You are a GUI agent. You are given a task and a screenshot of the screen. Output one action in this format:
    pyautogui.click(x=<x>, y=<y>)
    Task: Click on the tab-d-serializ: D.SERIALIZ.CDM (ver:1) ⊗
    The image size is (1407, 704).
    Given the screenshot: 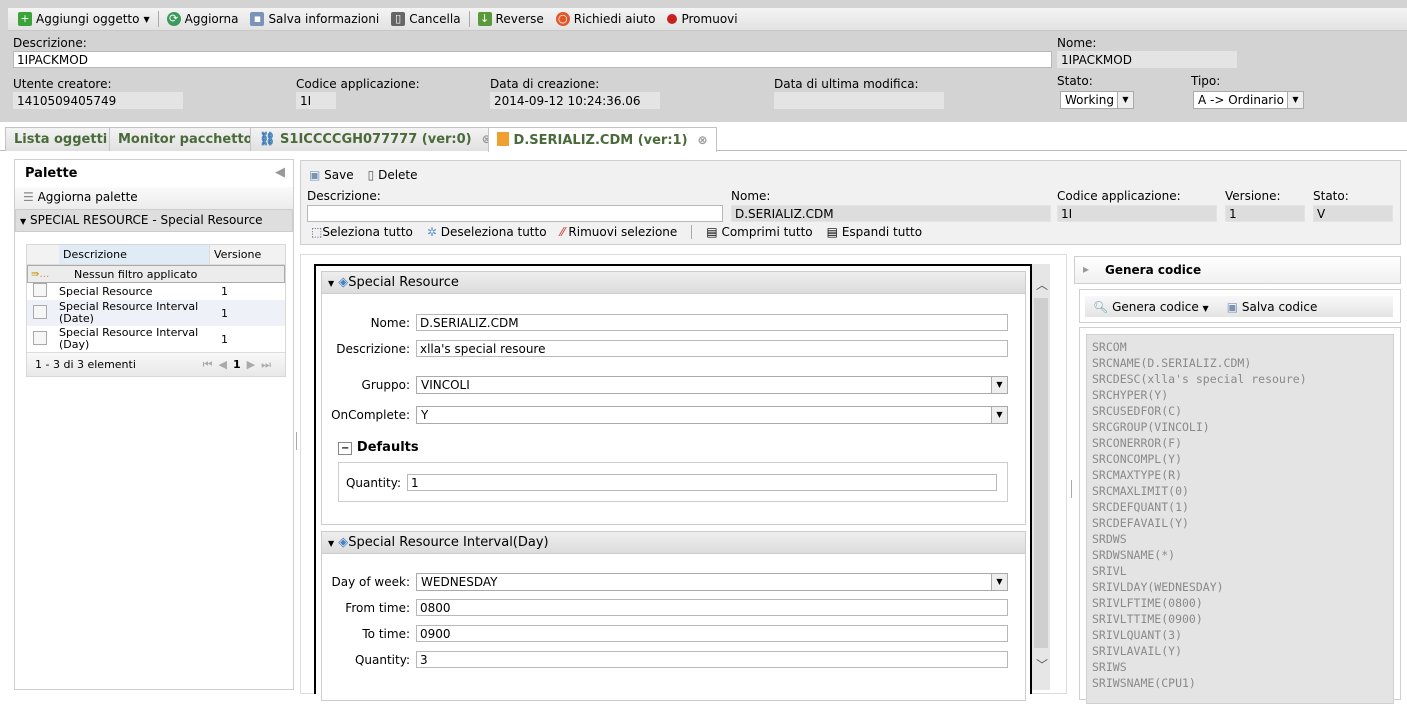 What is the action you would take?
    pyautogui.click(x=602, y=139)
    